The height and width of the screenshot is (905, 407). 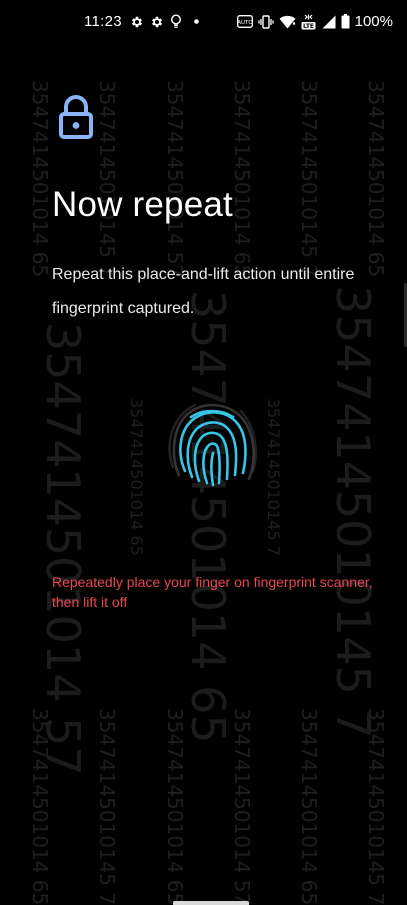 I want to click on status-right: AUTO LTE 100%, so click(x=314, y=21).